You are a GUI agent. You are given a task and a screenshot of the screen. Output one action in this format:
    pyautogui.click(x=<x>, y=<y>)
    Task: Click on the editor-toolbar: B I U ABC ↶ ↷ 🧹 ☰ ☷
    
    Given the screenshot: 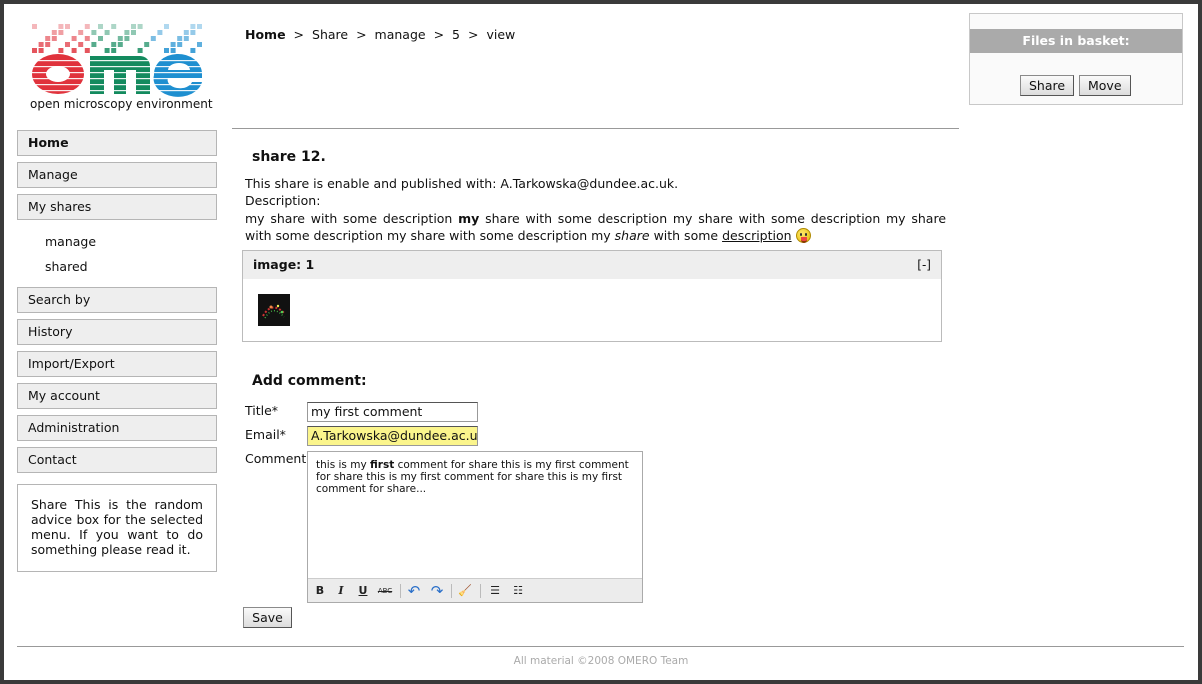 What is the action you would take?
    pyautogui.click(x=475, y=590)
    